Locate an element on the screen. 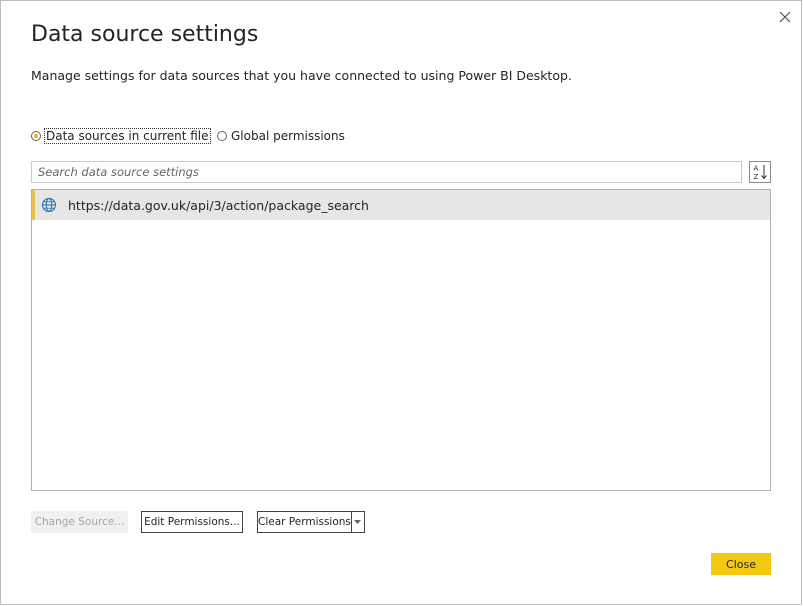  radio-current-file: Data sources in current file is located at coordinates (121, 136).